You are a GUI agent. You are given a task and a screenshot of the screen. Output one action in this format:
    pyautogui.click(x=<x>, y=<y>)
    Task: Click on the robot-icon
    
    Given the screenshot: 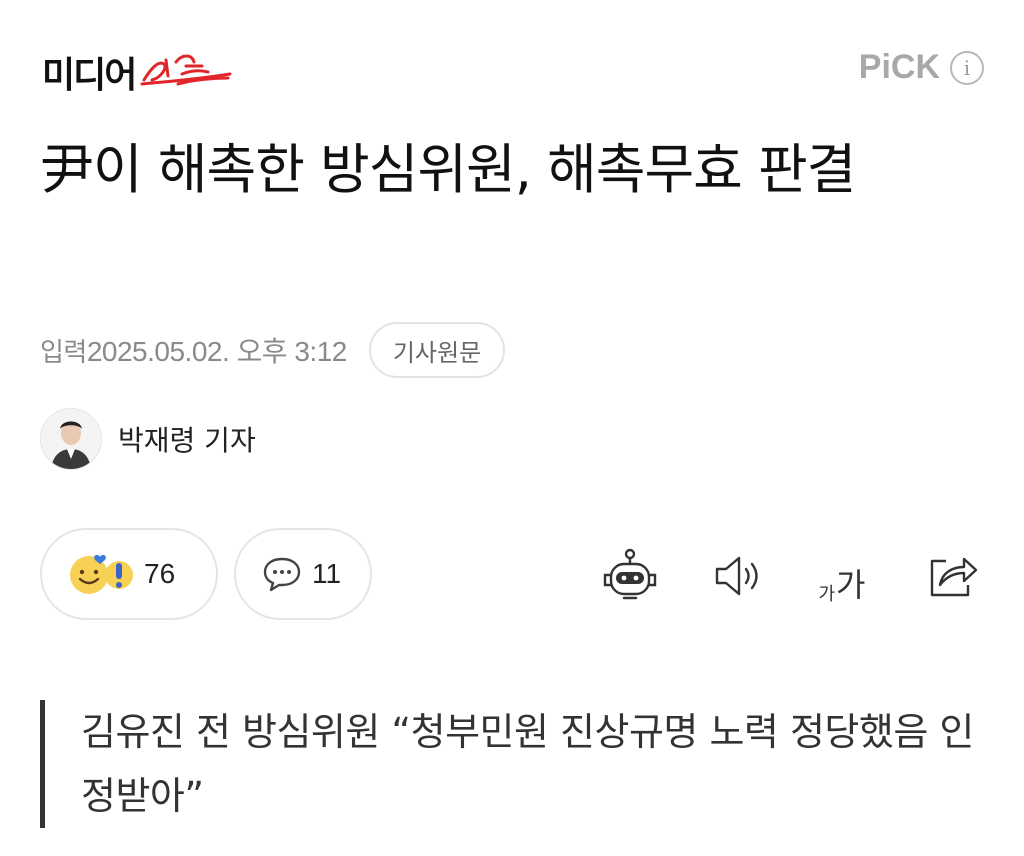 What is the action you would take?
    pyautogui.click(x=630, y=574)
    